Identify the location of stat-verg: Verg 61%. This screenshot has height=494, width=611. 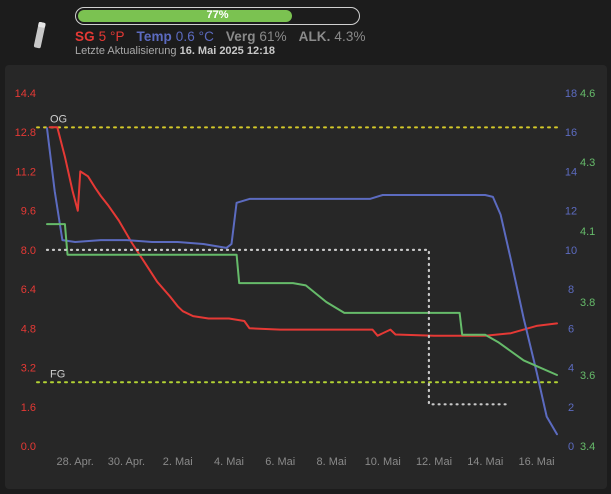
(256, 36).